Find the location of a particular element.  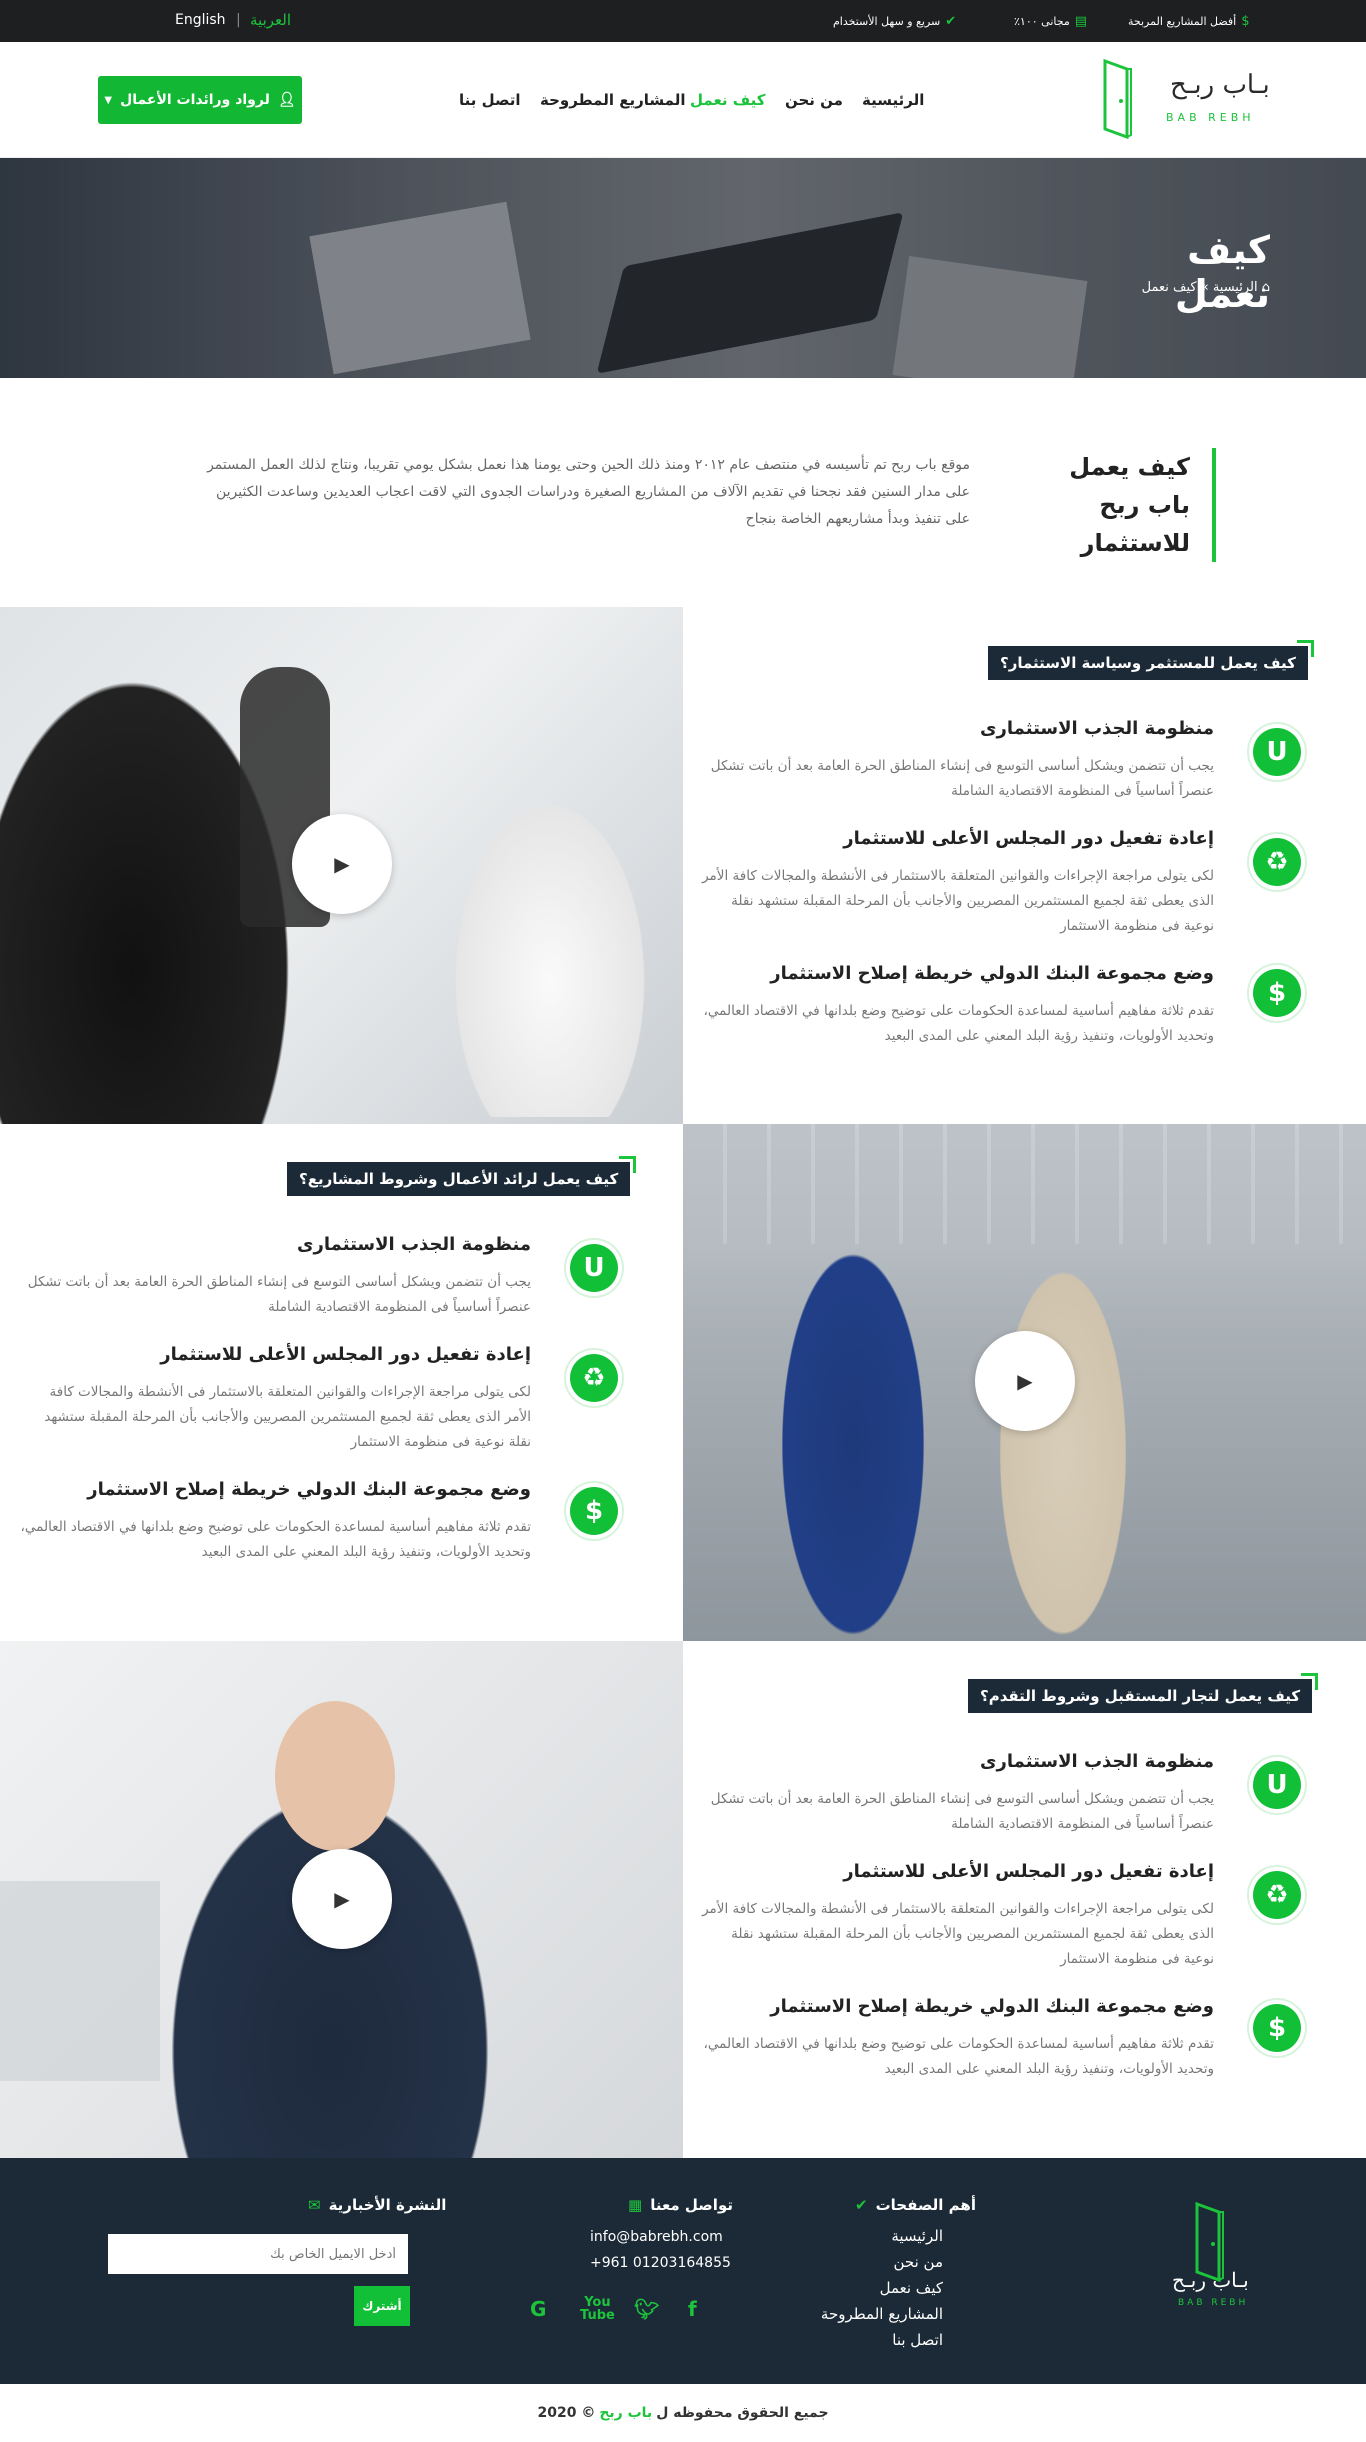

footer-logo-english: BAB REBH is located at coordinates (1213, 2303).